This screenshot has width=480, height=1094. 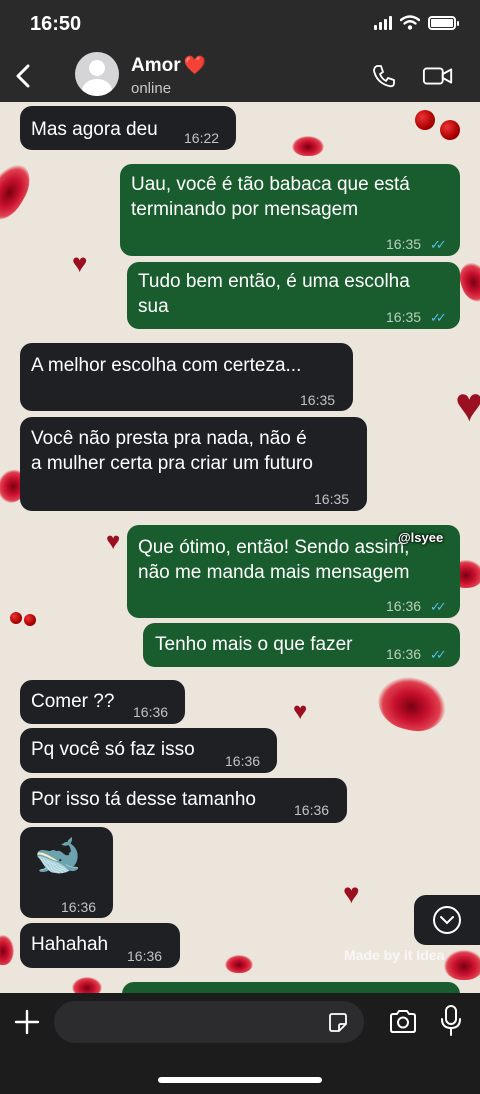 What do you see at coordinates (245, 209) in the screenshot?
I see `message-text: terminando por mensagem` at bounding box center [245, 209].